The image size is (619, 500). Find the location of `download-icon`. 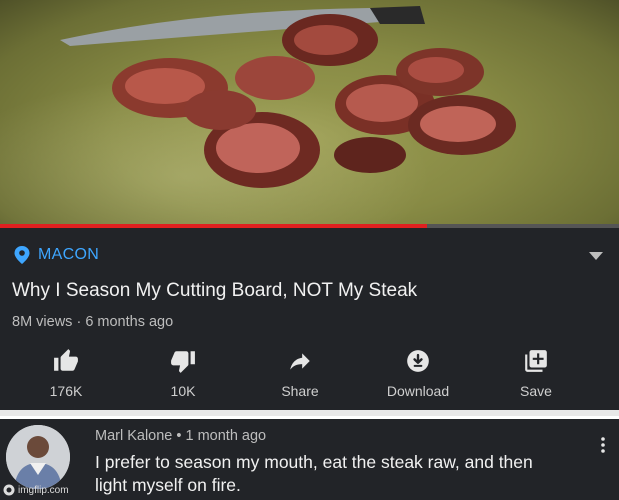

download-icon is located at coordinates (418, 361).